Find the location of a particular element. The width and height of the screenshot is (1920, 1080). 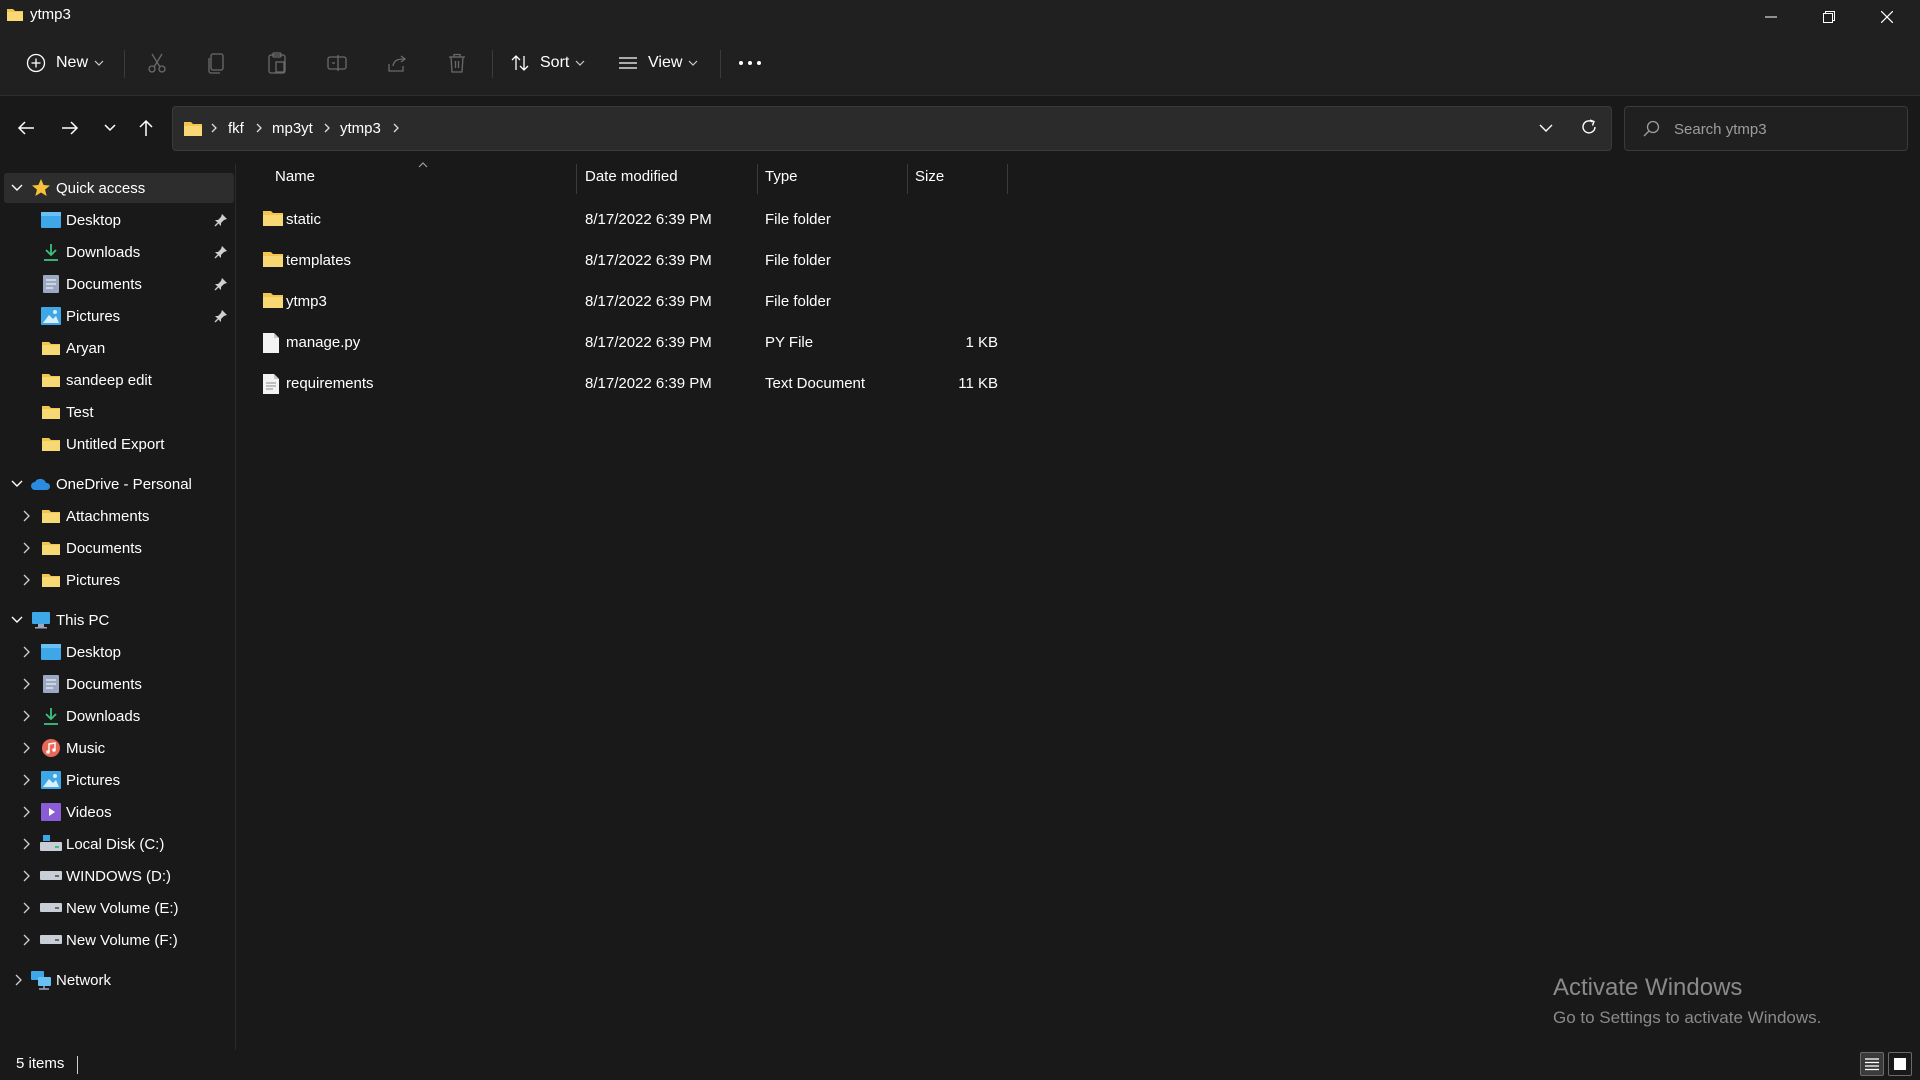

cut-button is located at coordinates (157, 63).